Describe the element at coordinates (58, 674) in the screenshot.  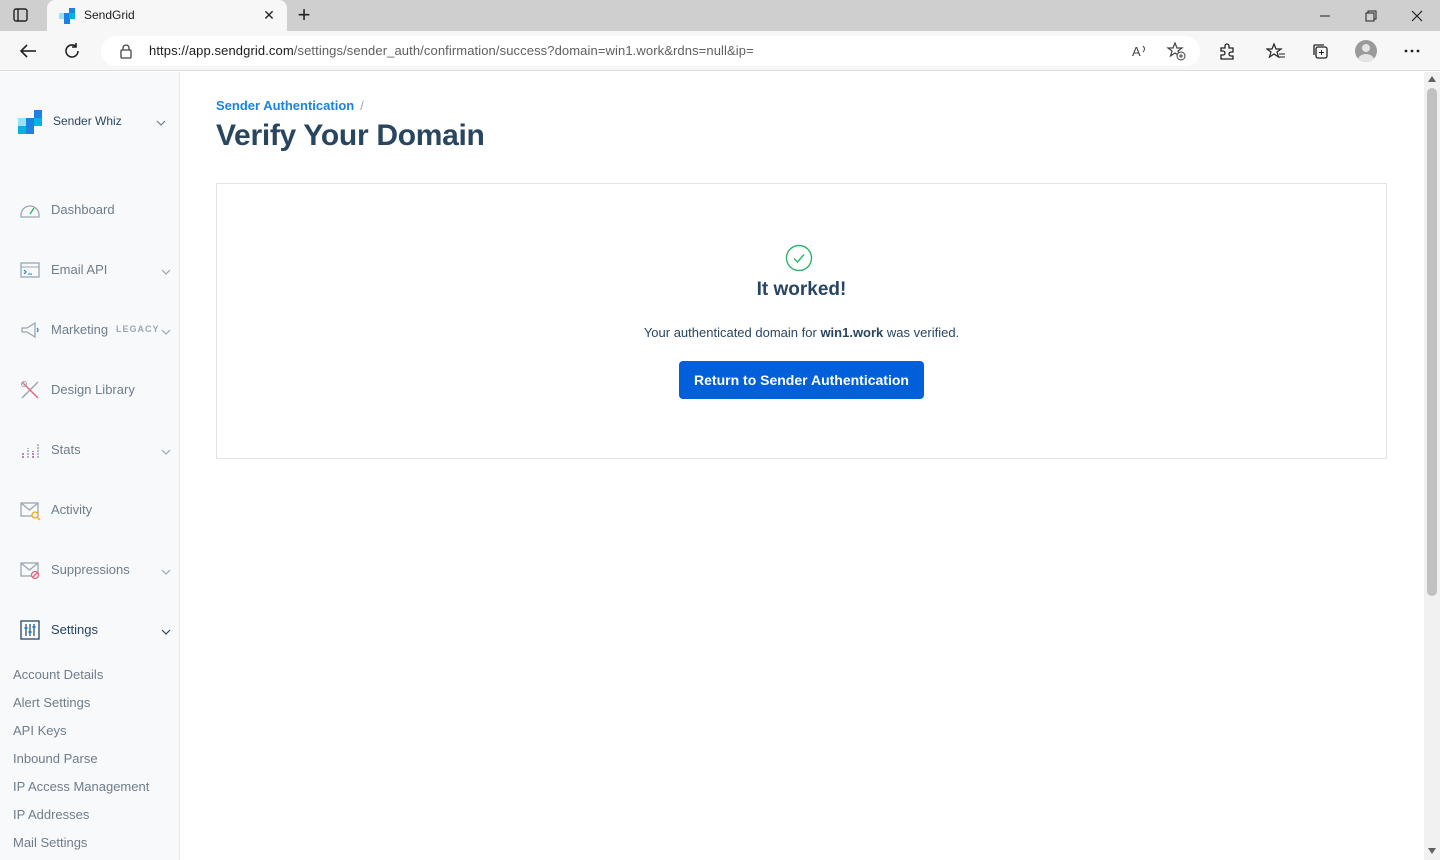
I see `settings-item-account-details: Account Details` at that location.